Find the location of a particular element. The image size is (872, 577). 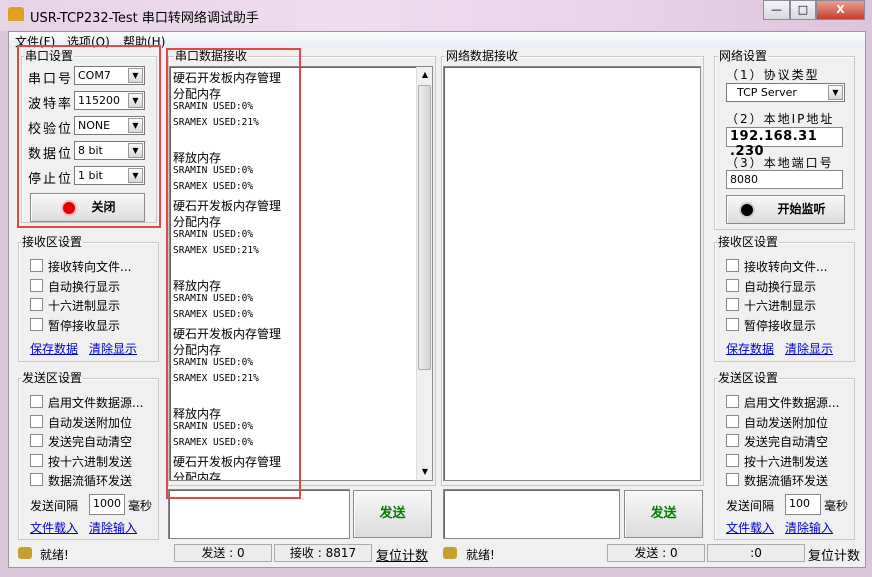

protocol-label: （1）协议类型 is located at coordinates (773, 75).